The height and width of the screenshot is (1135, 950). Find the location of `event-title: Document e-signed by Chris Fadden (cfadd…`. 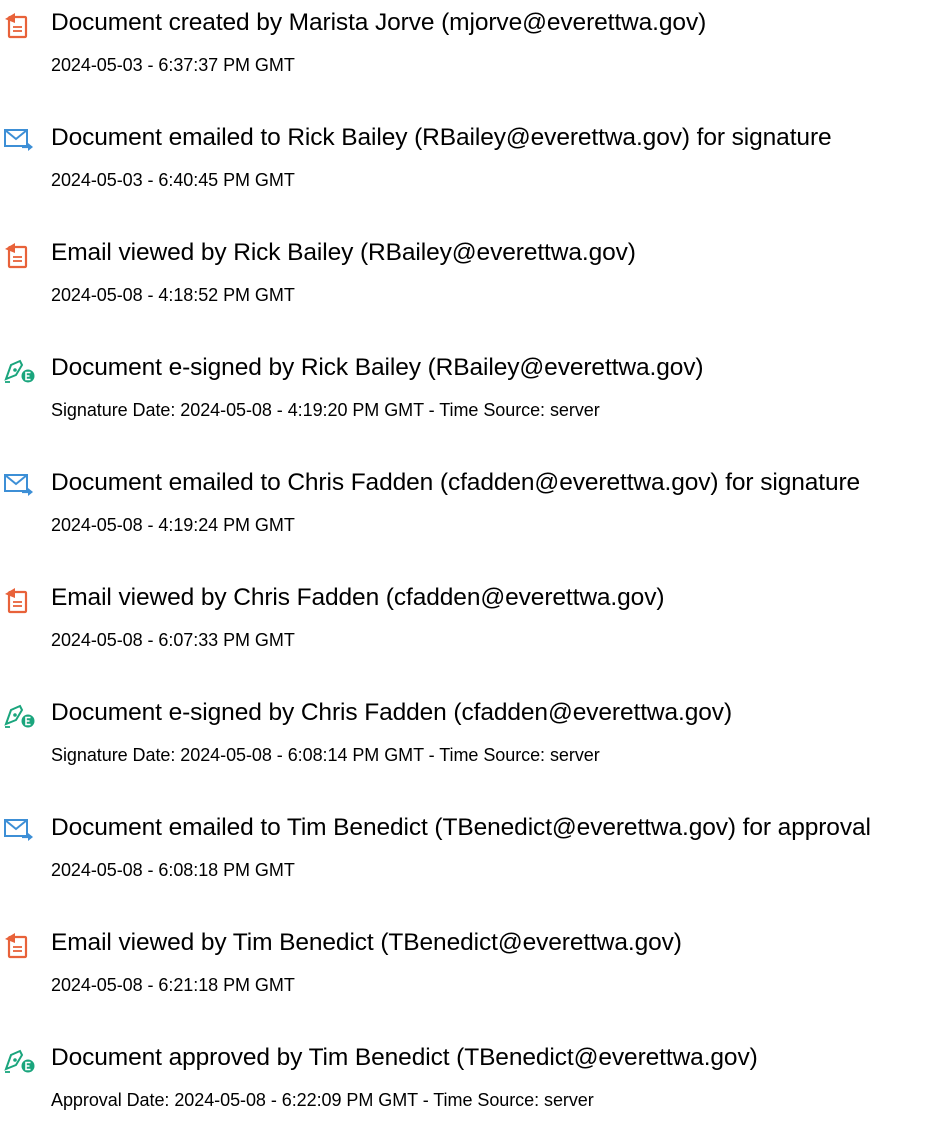

event-title: Document e-signed by Chris Fadden (cfadd… is located at coordinates (392, 712).